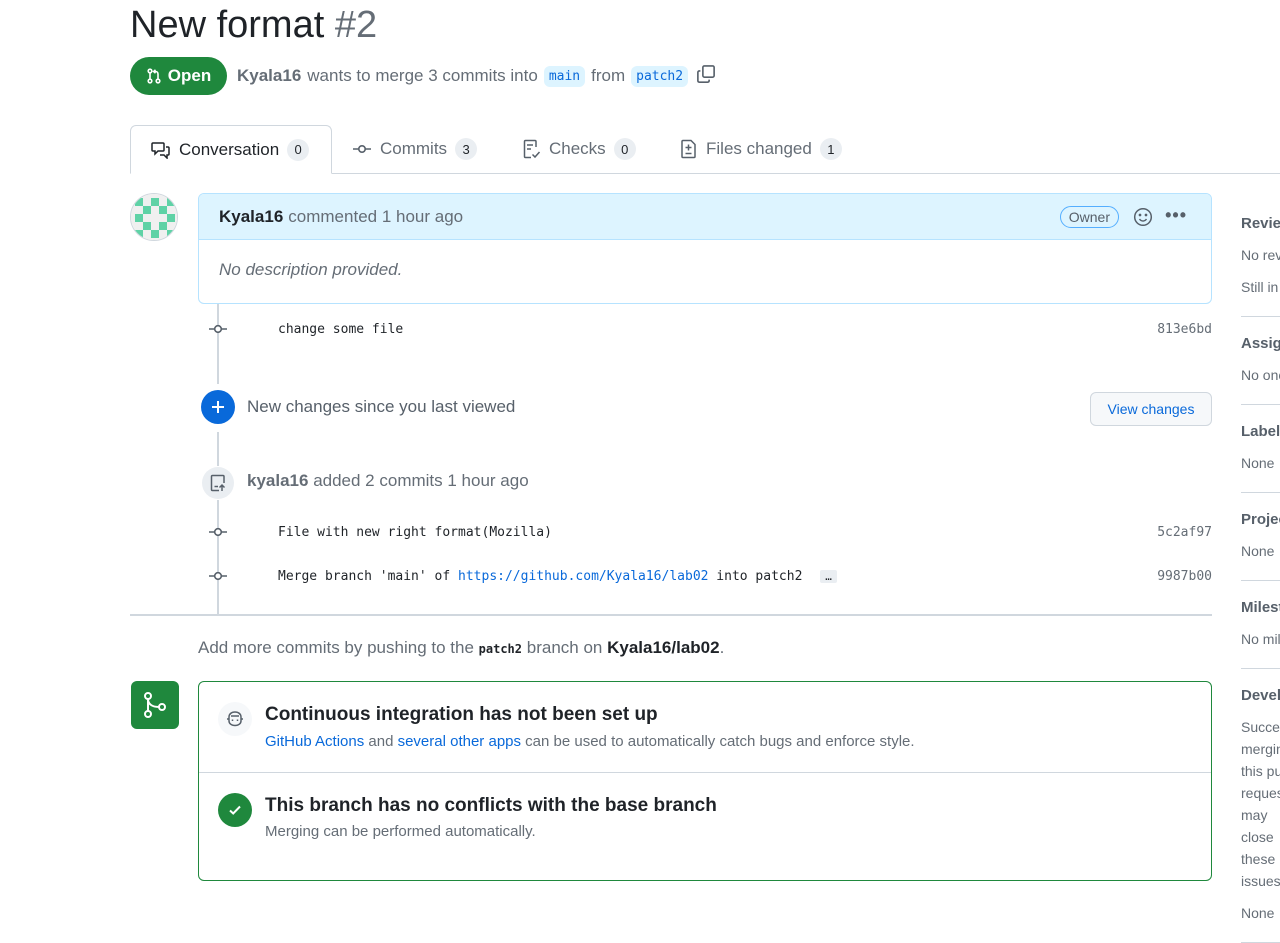  I want to click on file-diff-icon, so click(688, 149).